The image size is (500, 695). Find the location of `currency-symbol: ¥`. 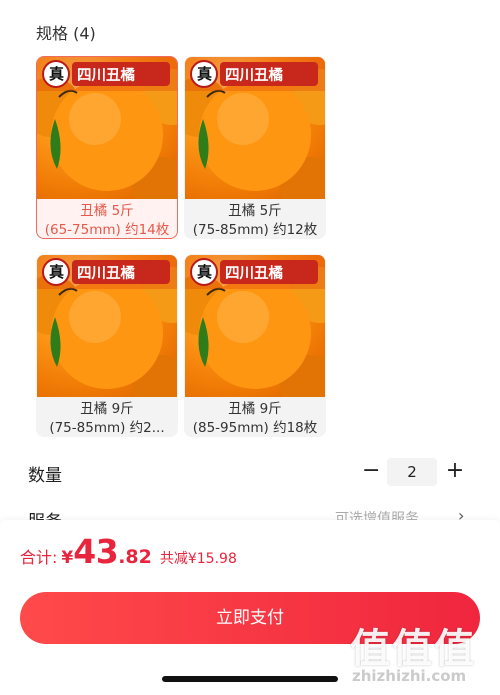

currency-symbol: ¥ is located at coordinates (67, 558).